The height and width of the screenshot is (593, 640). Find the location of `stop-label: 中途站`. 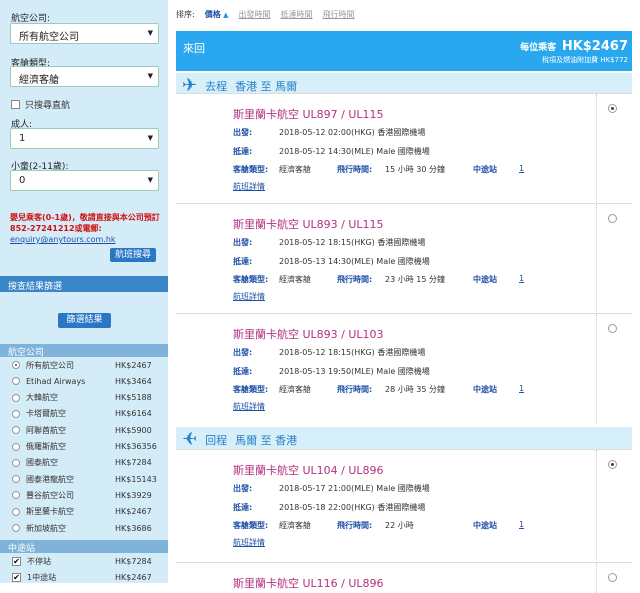

stop-label: 中途站 is located at coordinates (485, 169).